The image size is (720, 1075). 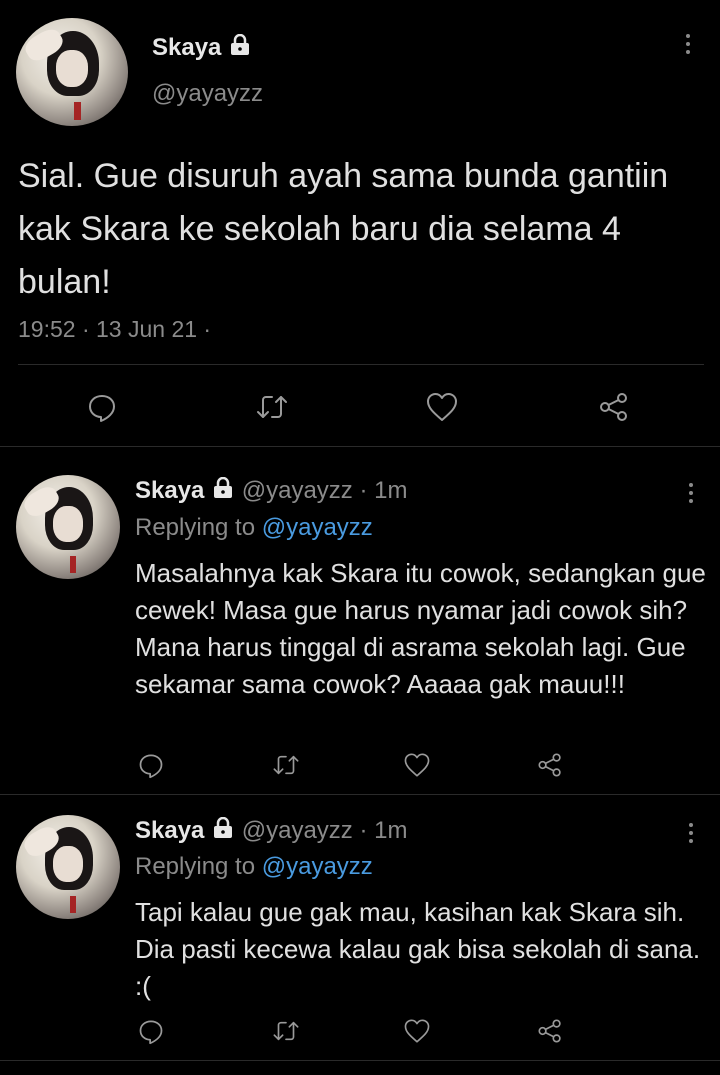 I want to click on author-row: Skaya, so click(x=202, y=48).